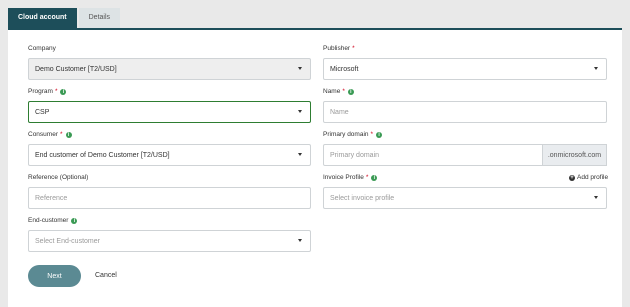  I want to click on invoice-profile-label: Invoice Profile * i, so click(350, 177).